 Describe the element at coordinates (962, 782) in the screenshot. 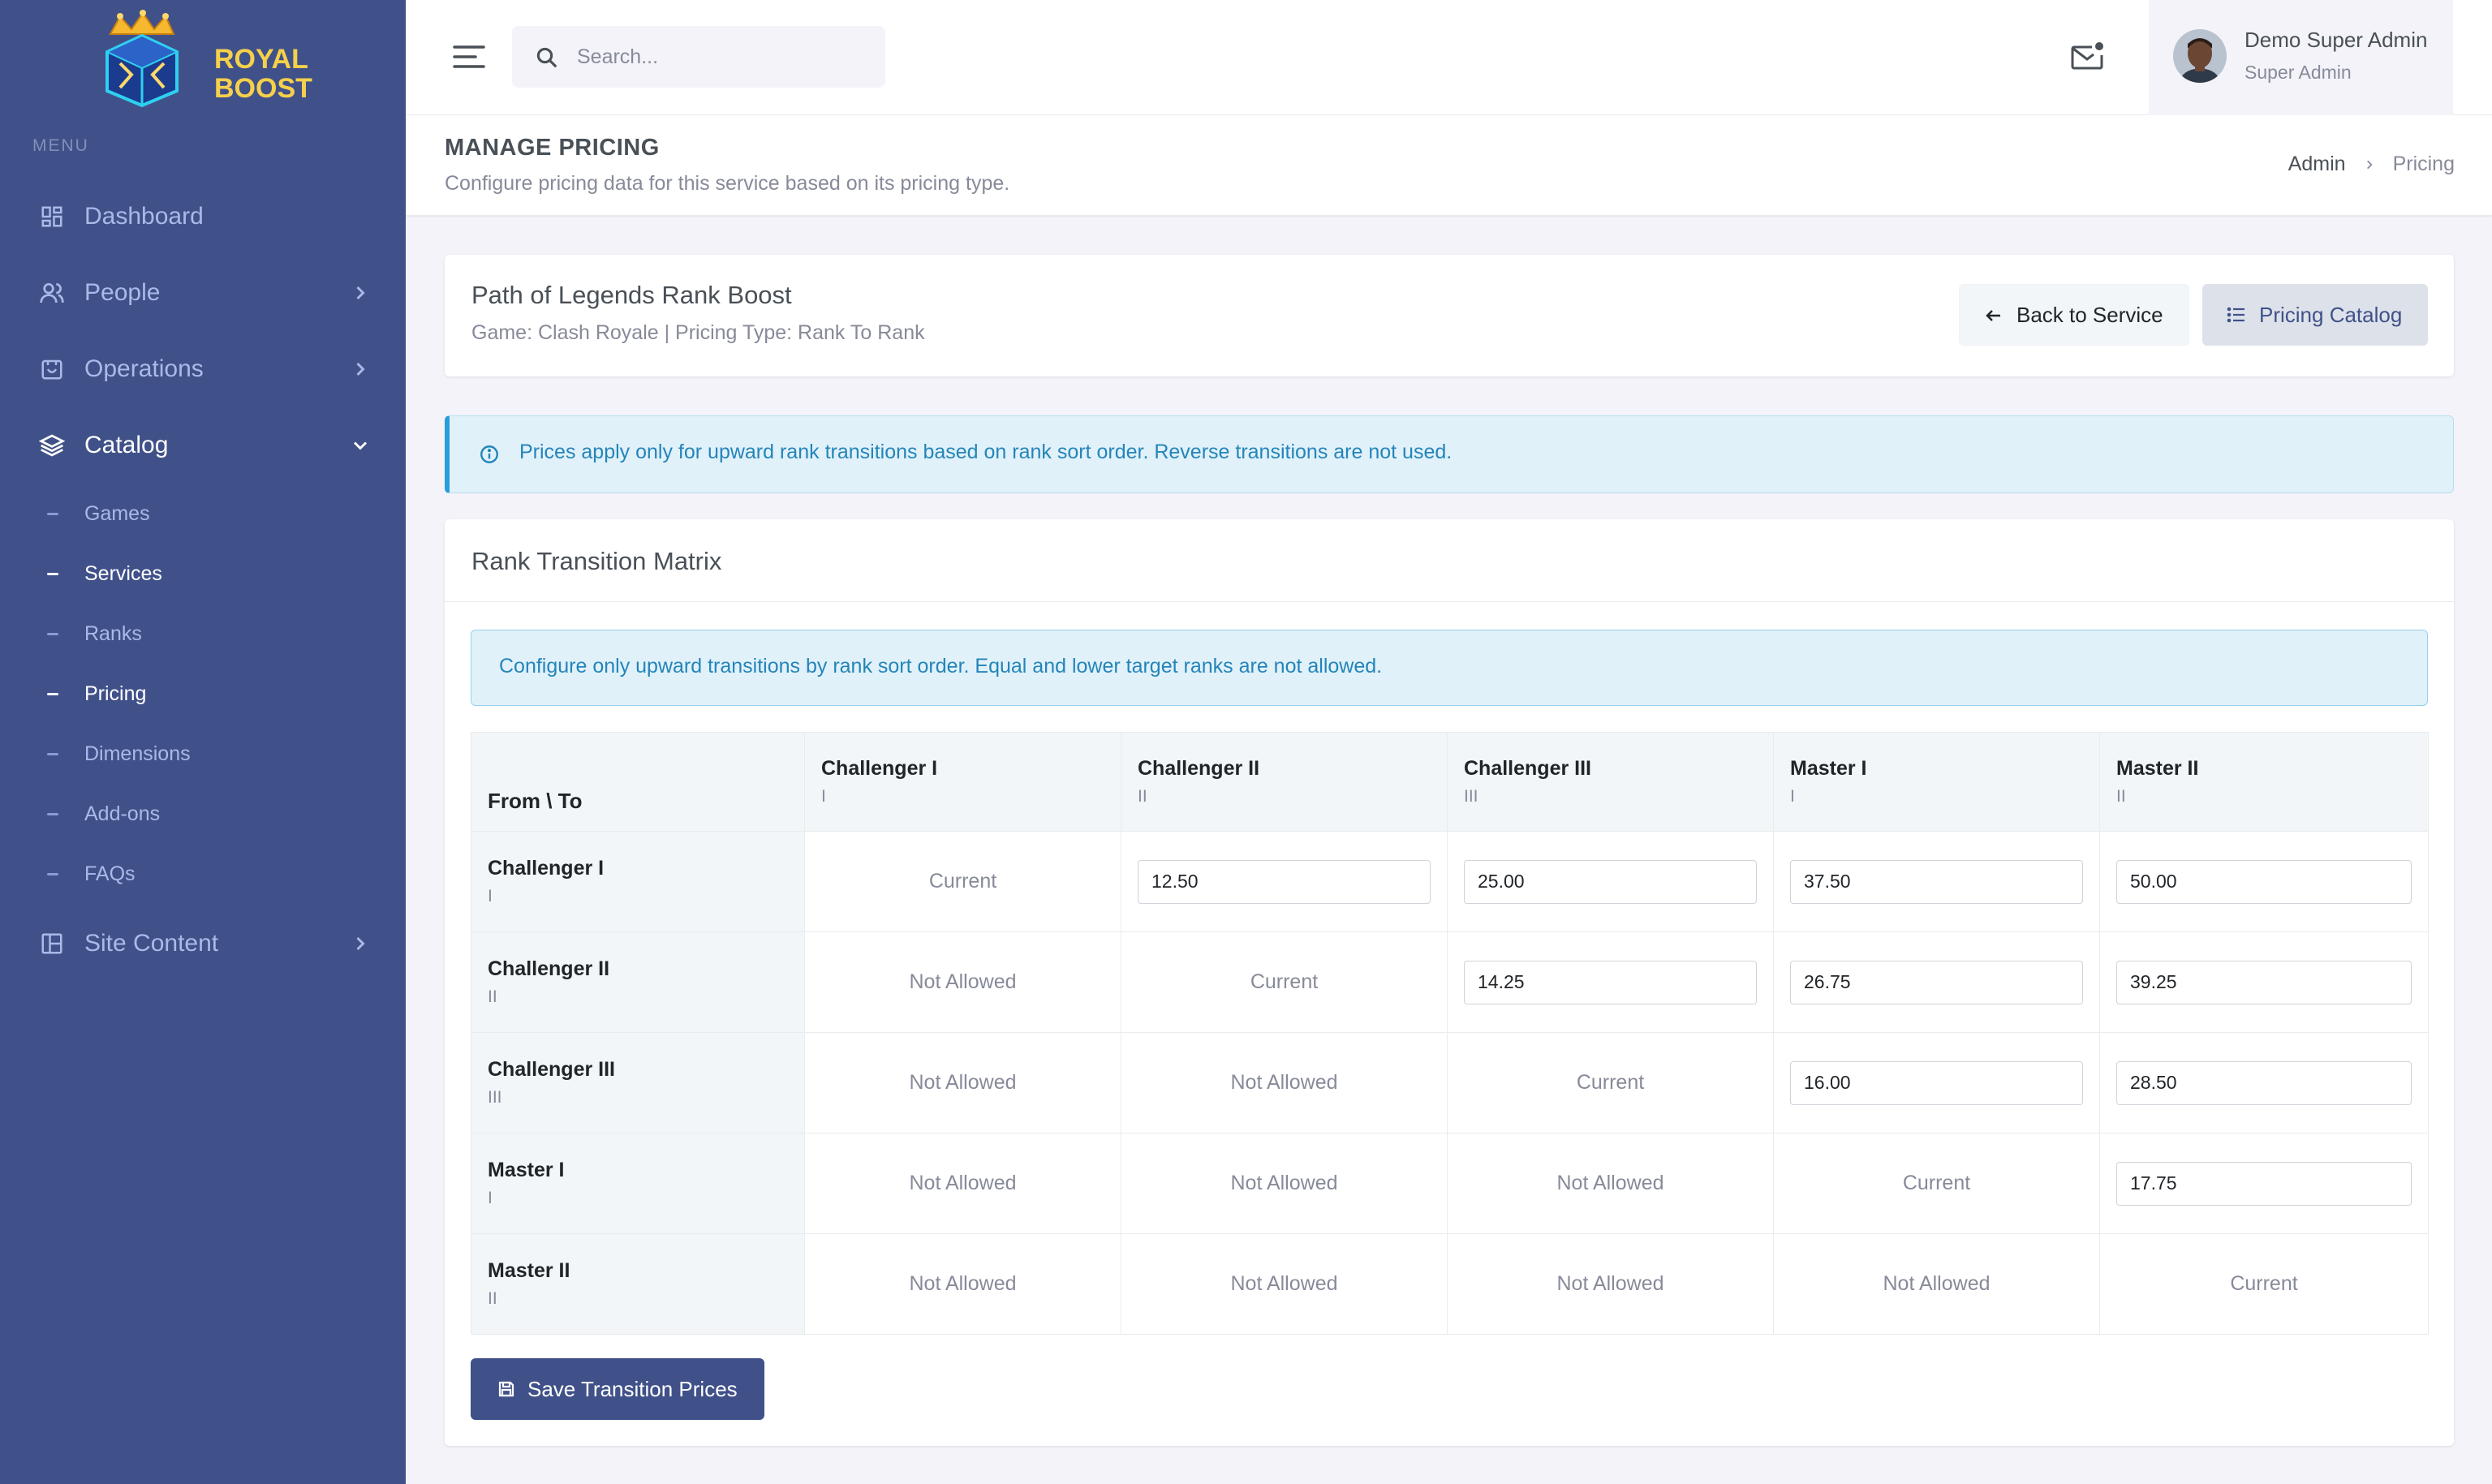

I see `column-header: Challenger I I` at that location.